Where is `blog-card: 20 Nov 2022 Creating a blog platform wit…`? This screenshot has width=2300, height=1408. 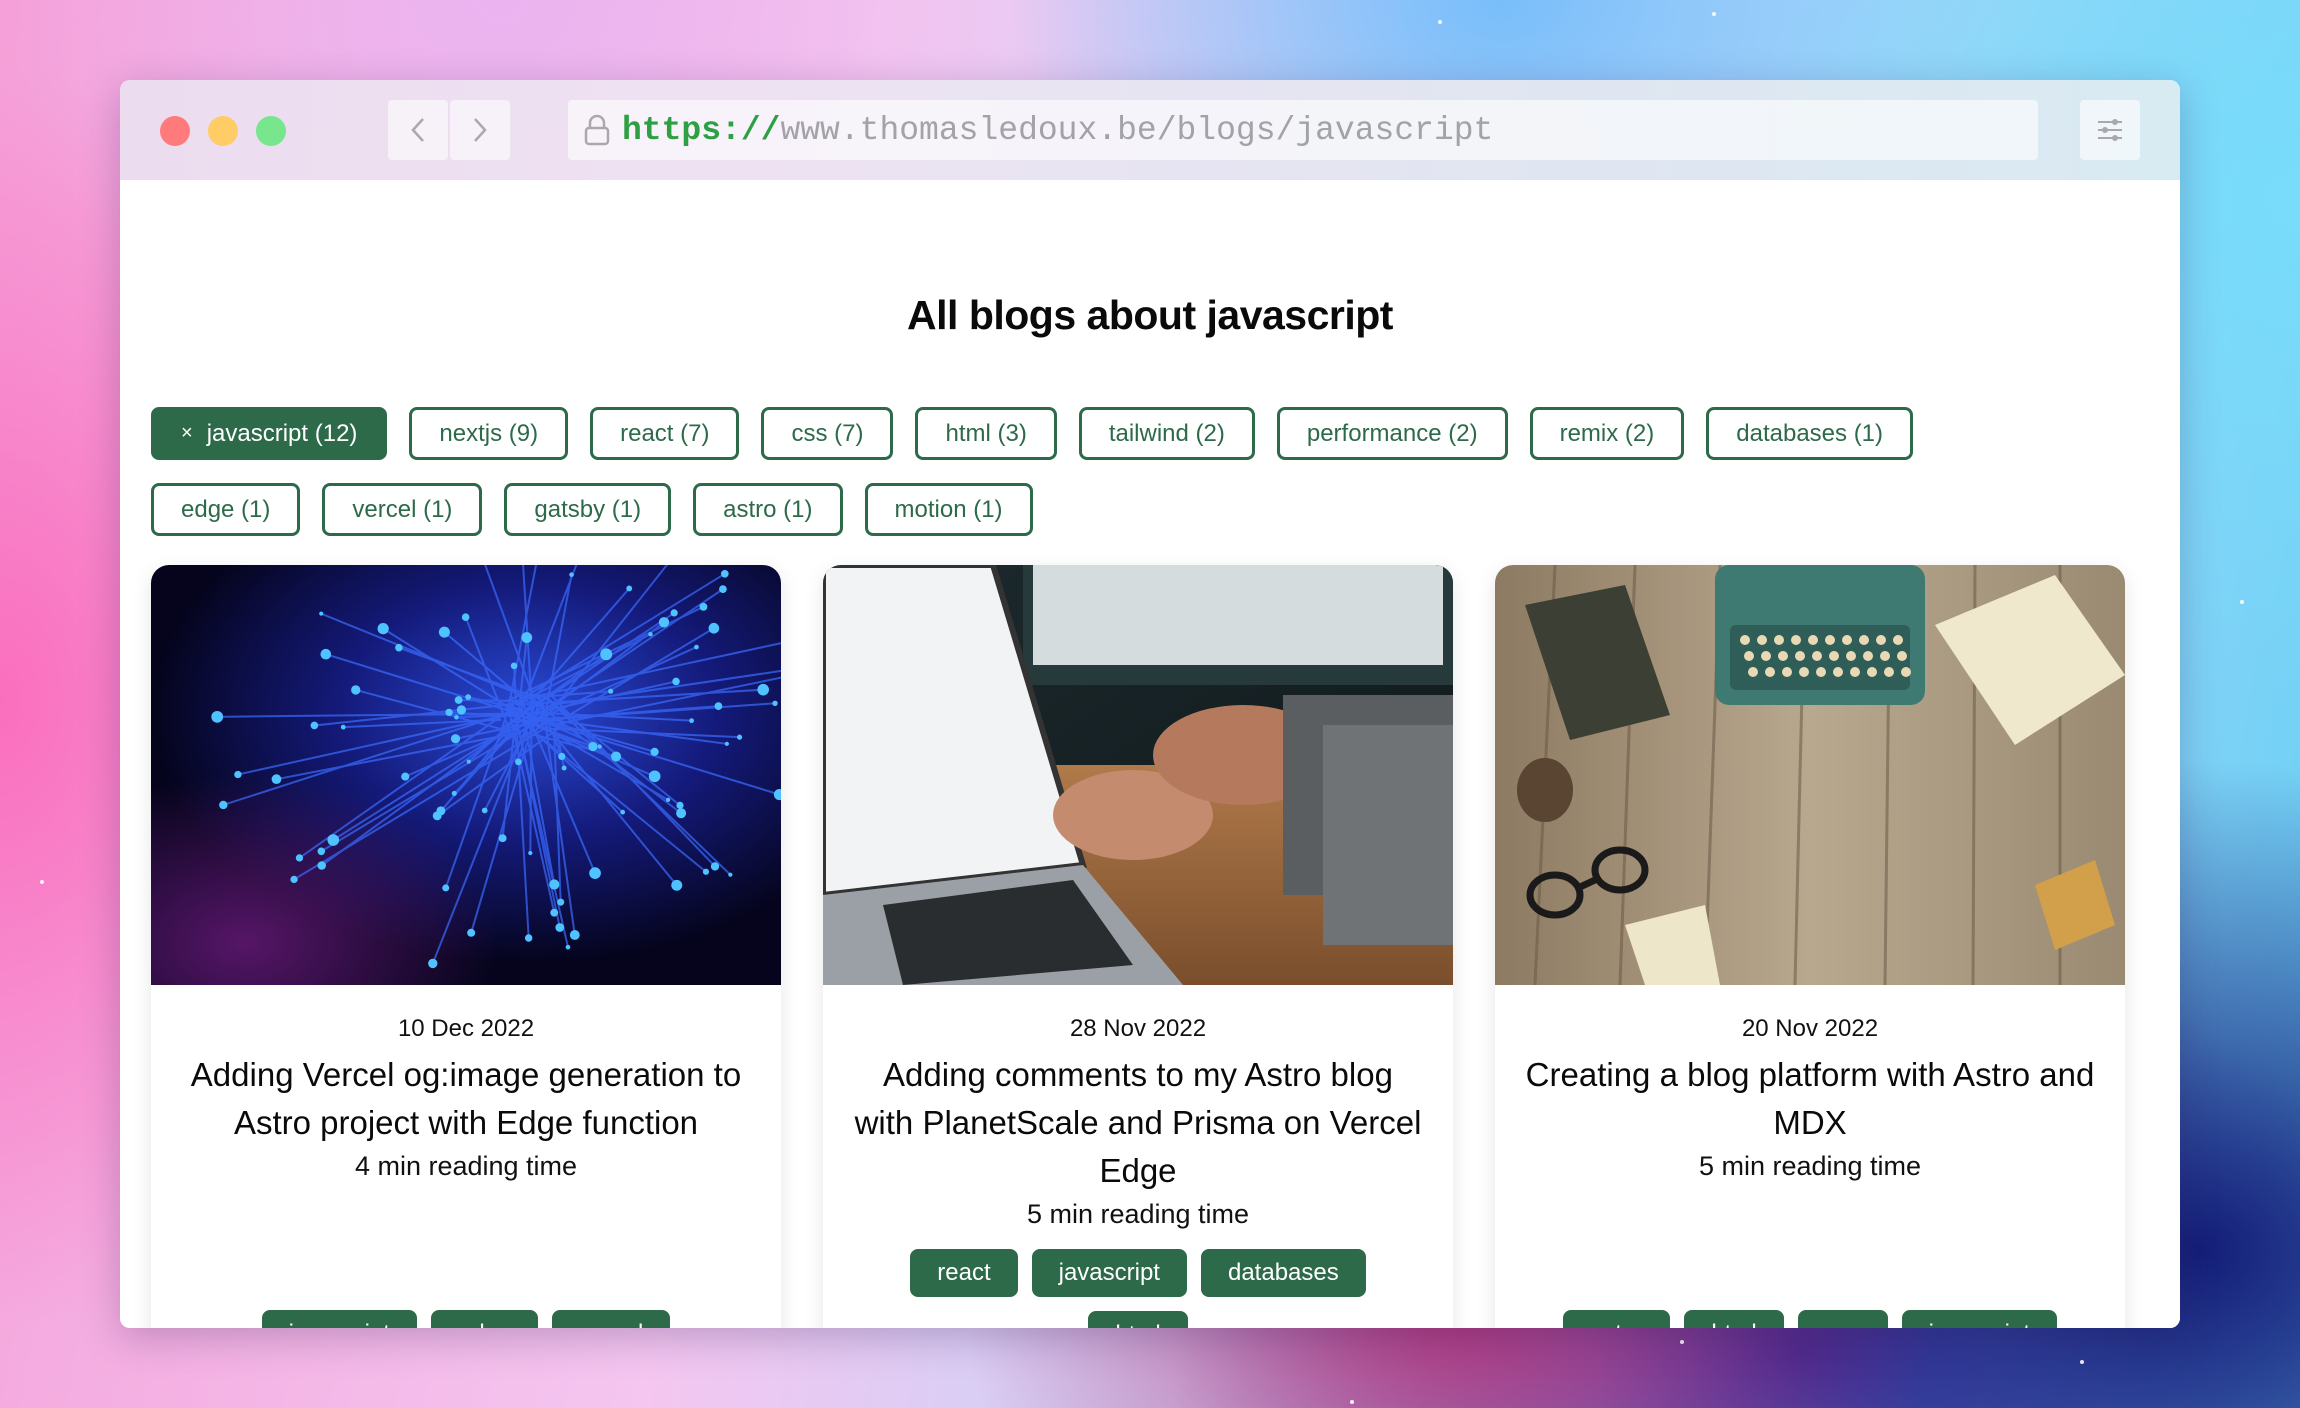
blog-card: 20 Nov 2022 Creating a blog platform wit… is located at coordinates (1810, 946).